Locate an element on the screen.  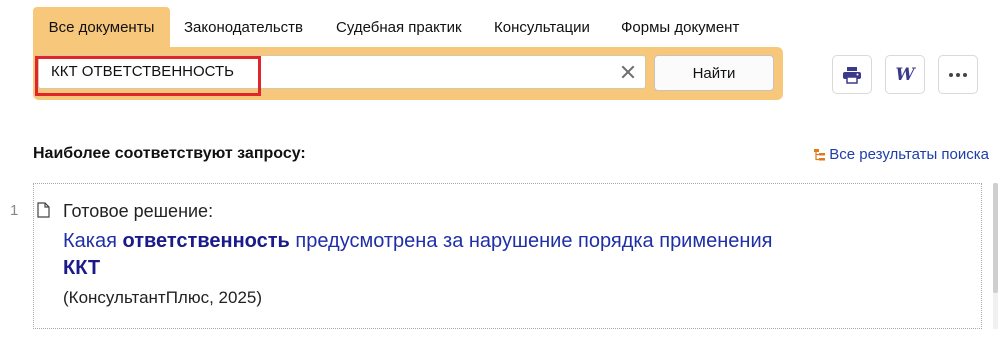
printer-icon is located at coordinates (852, 75).